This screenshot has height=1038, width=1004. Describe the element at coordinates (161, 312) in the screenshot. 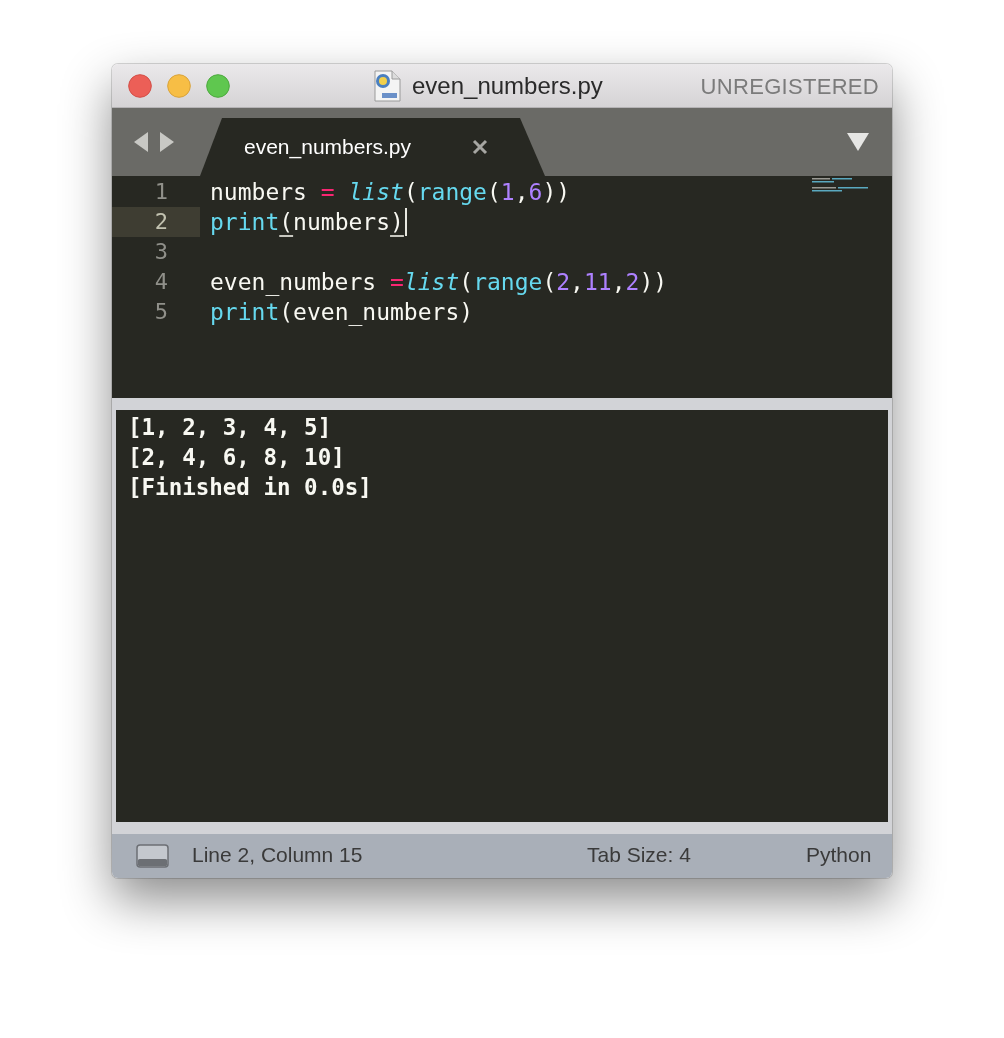

I see `line-number: 5` at that location.